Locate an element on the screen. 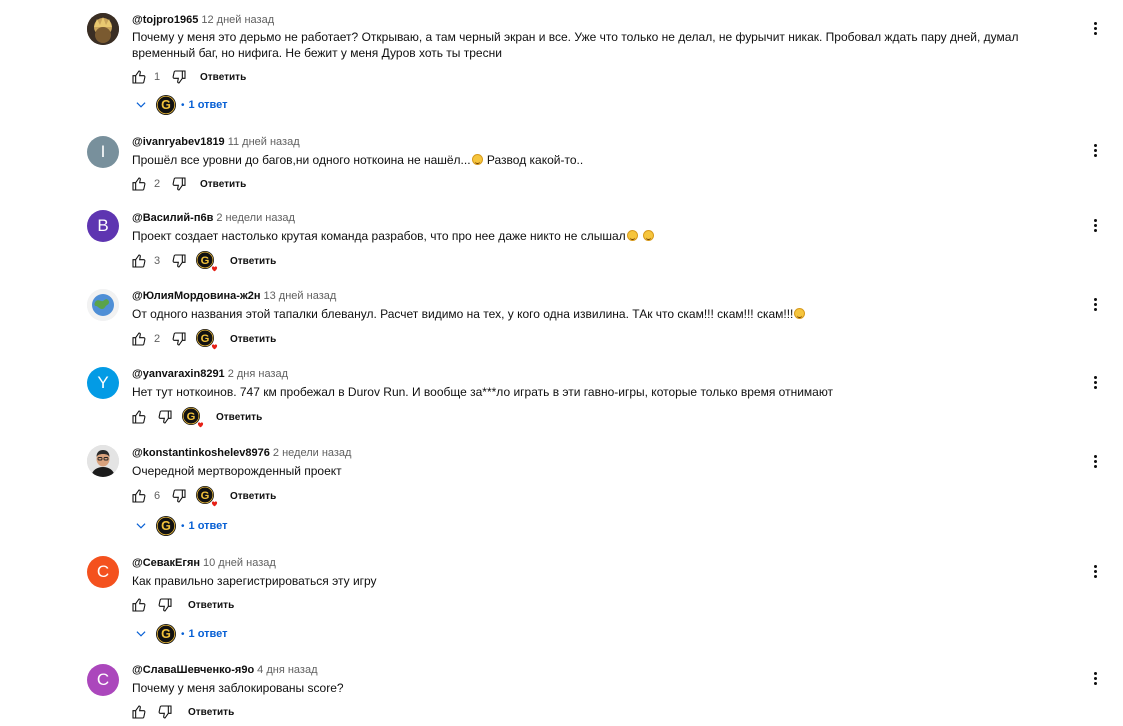  author-name: @yanvaraxin8291 is located at coordinates (178, 374).